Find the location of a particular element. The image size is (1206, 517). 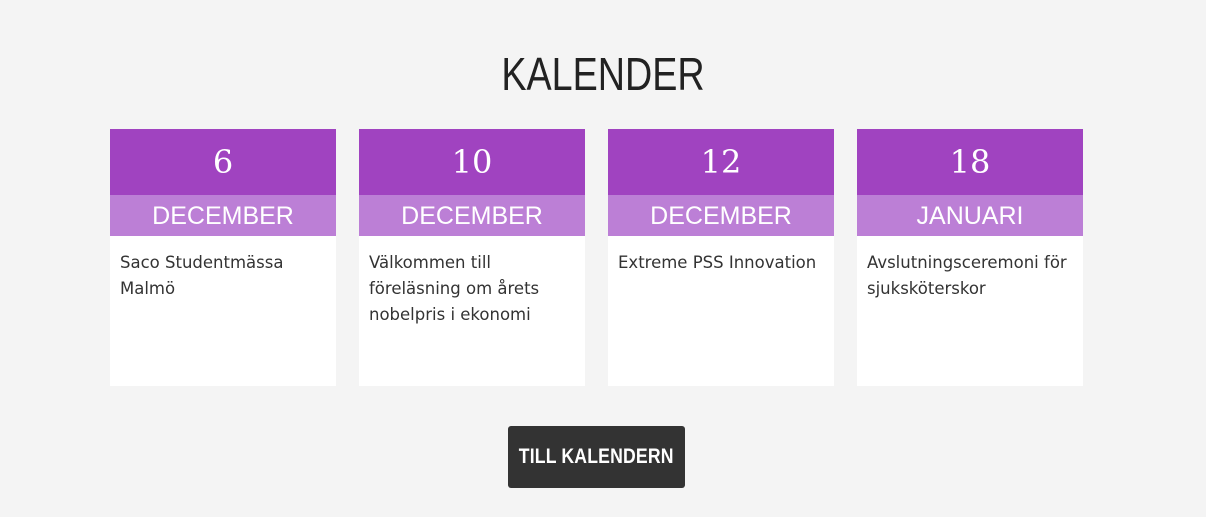

calendar-button: TILL KALENDERN is located at coordinates (596, 457).